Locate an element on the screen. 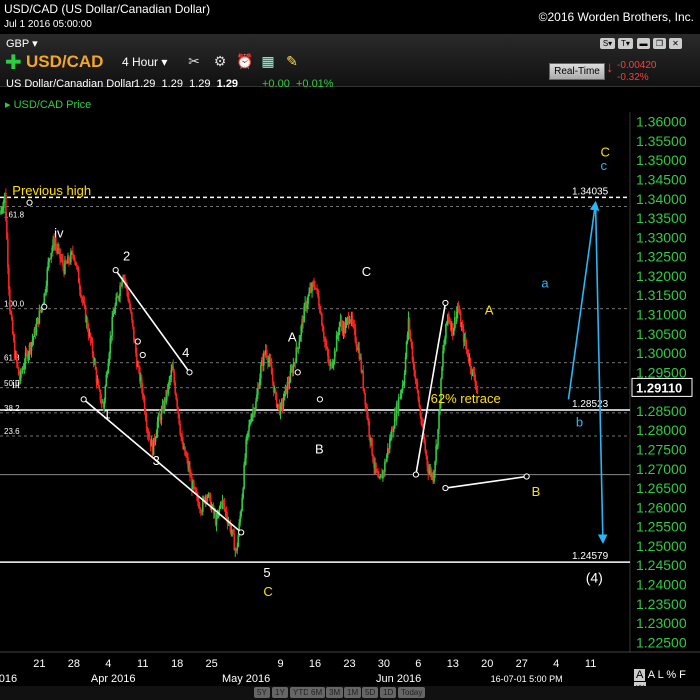 The height and width of the screenshot is (700, 700). x-tick-label: 6 is located at coordinates (418, 664).